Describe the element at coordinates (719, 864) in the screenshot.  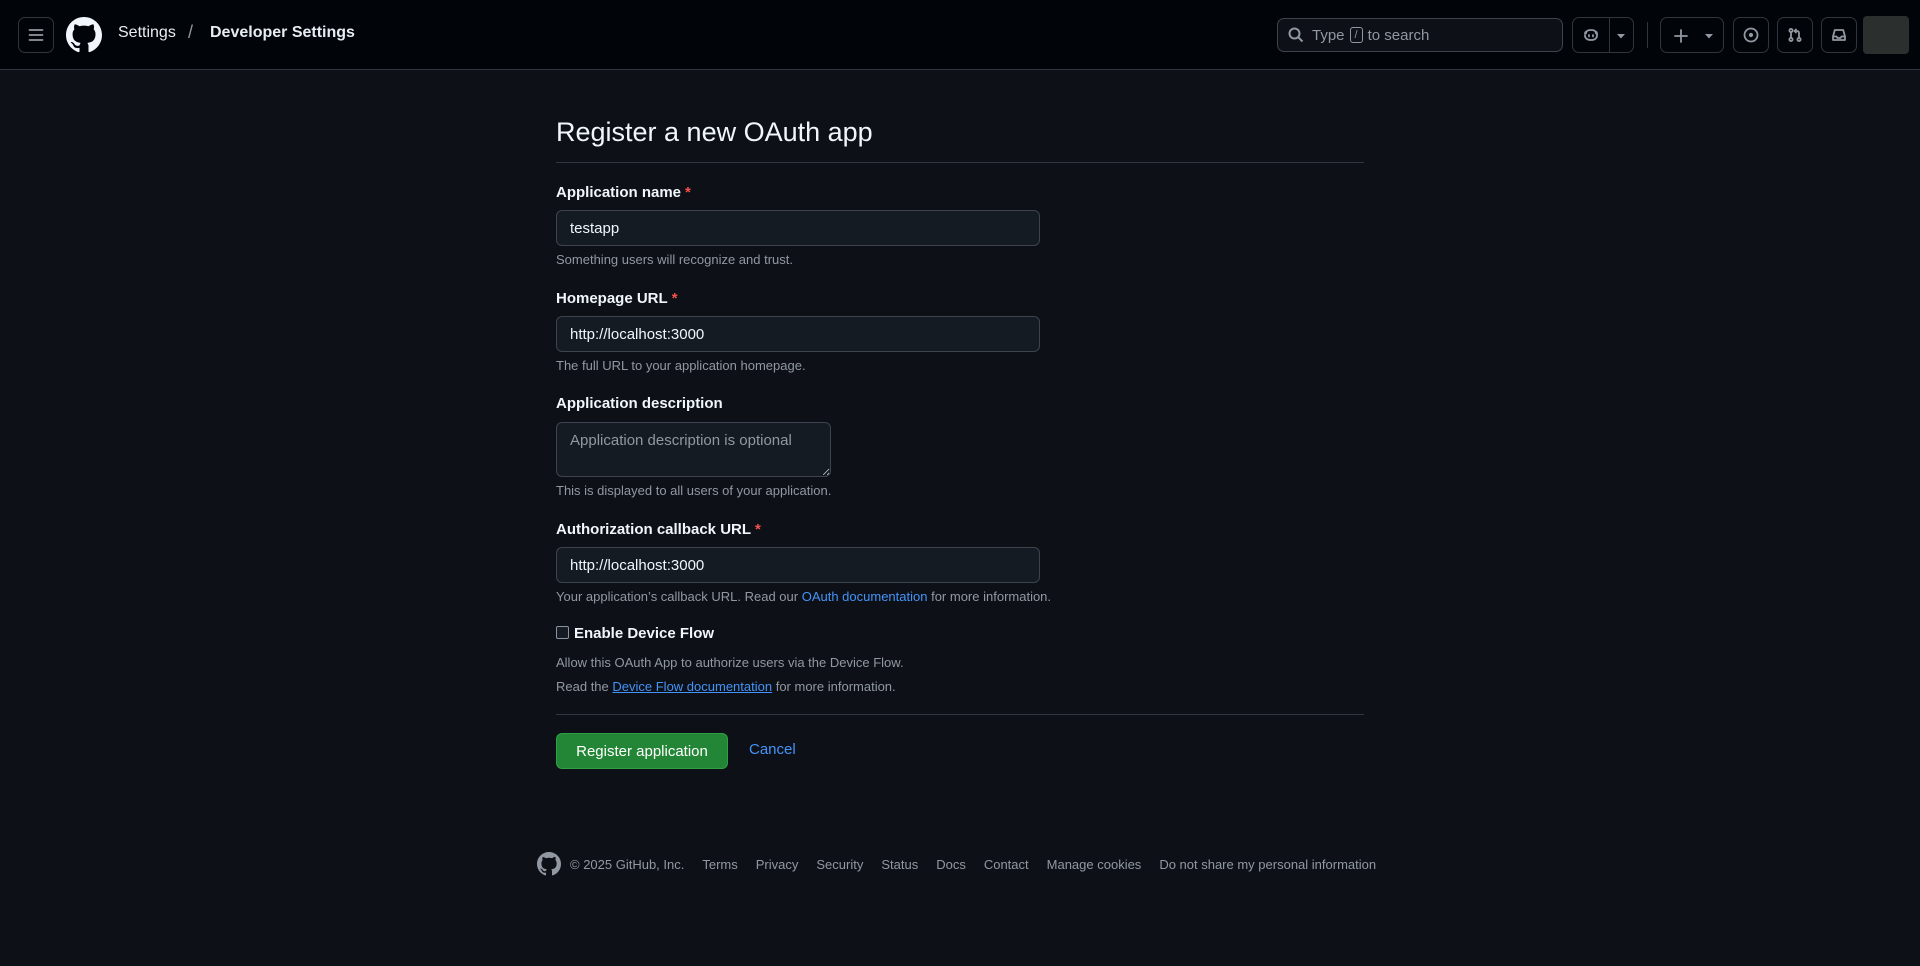
I see `footer-link-terms: Terms` at that location.